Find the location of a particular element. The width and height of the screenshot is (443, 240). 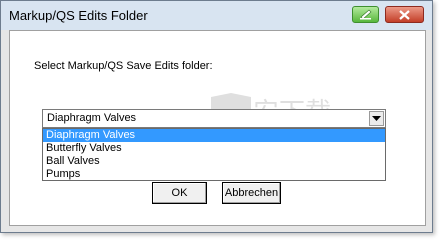

close-icon is located at coordinates (404, 14).